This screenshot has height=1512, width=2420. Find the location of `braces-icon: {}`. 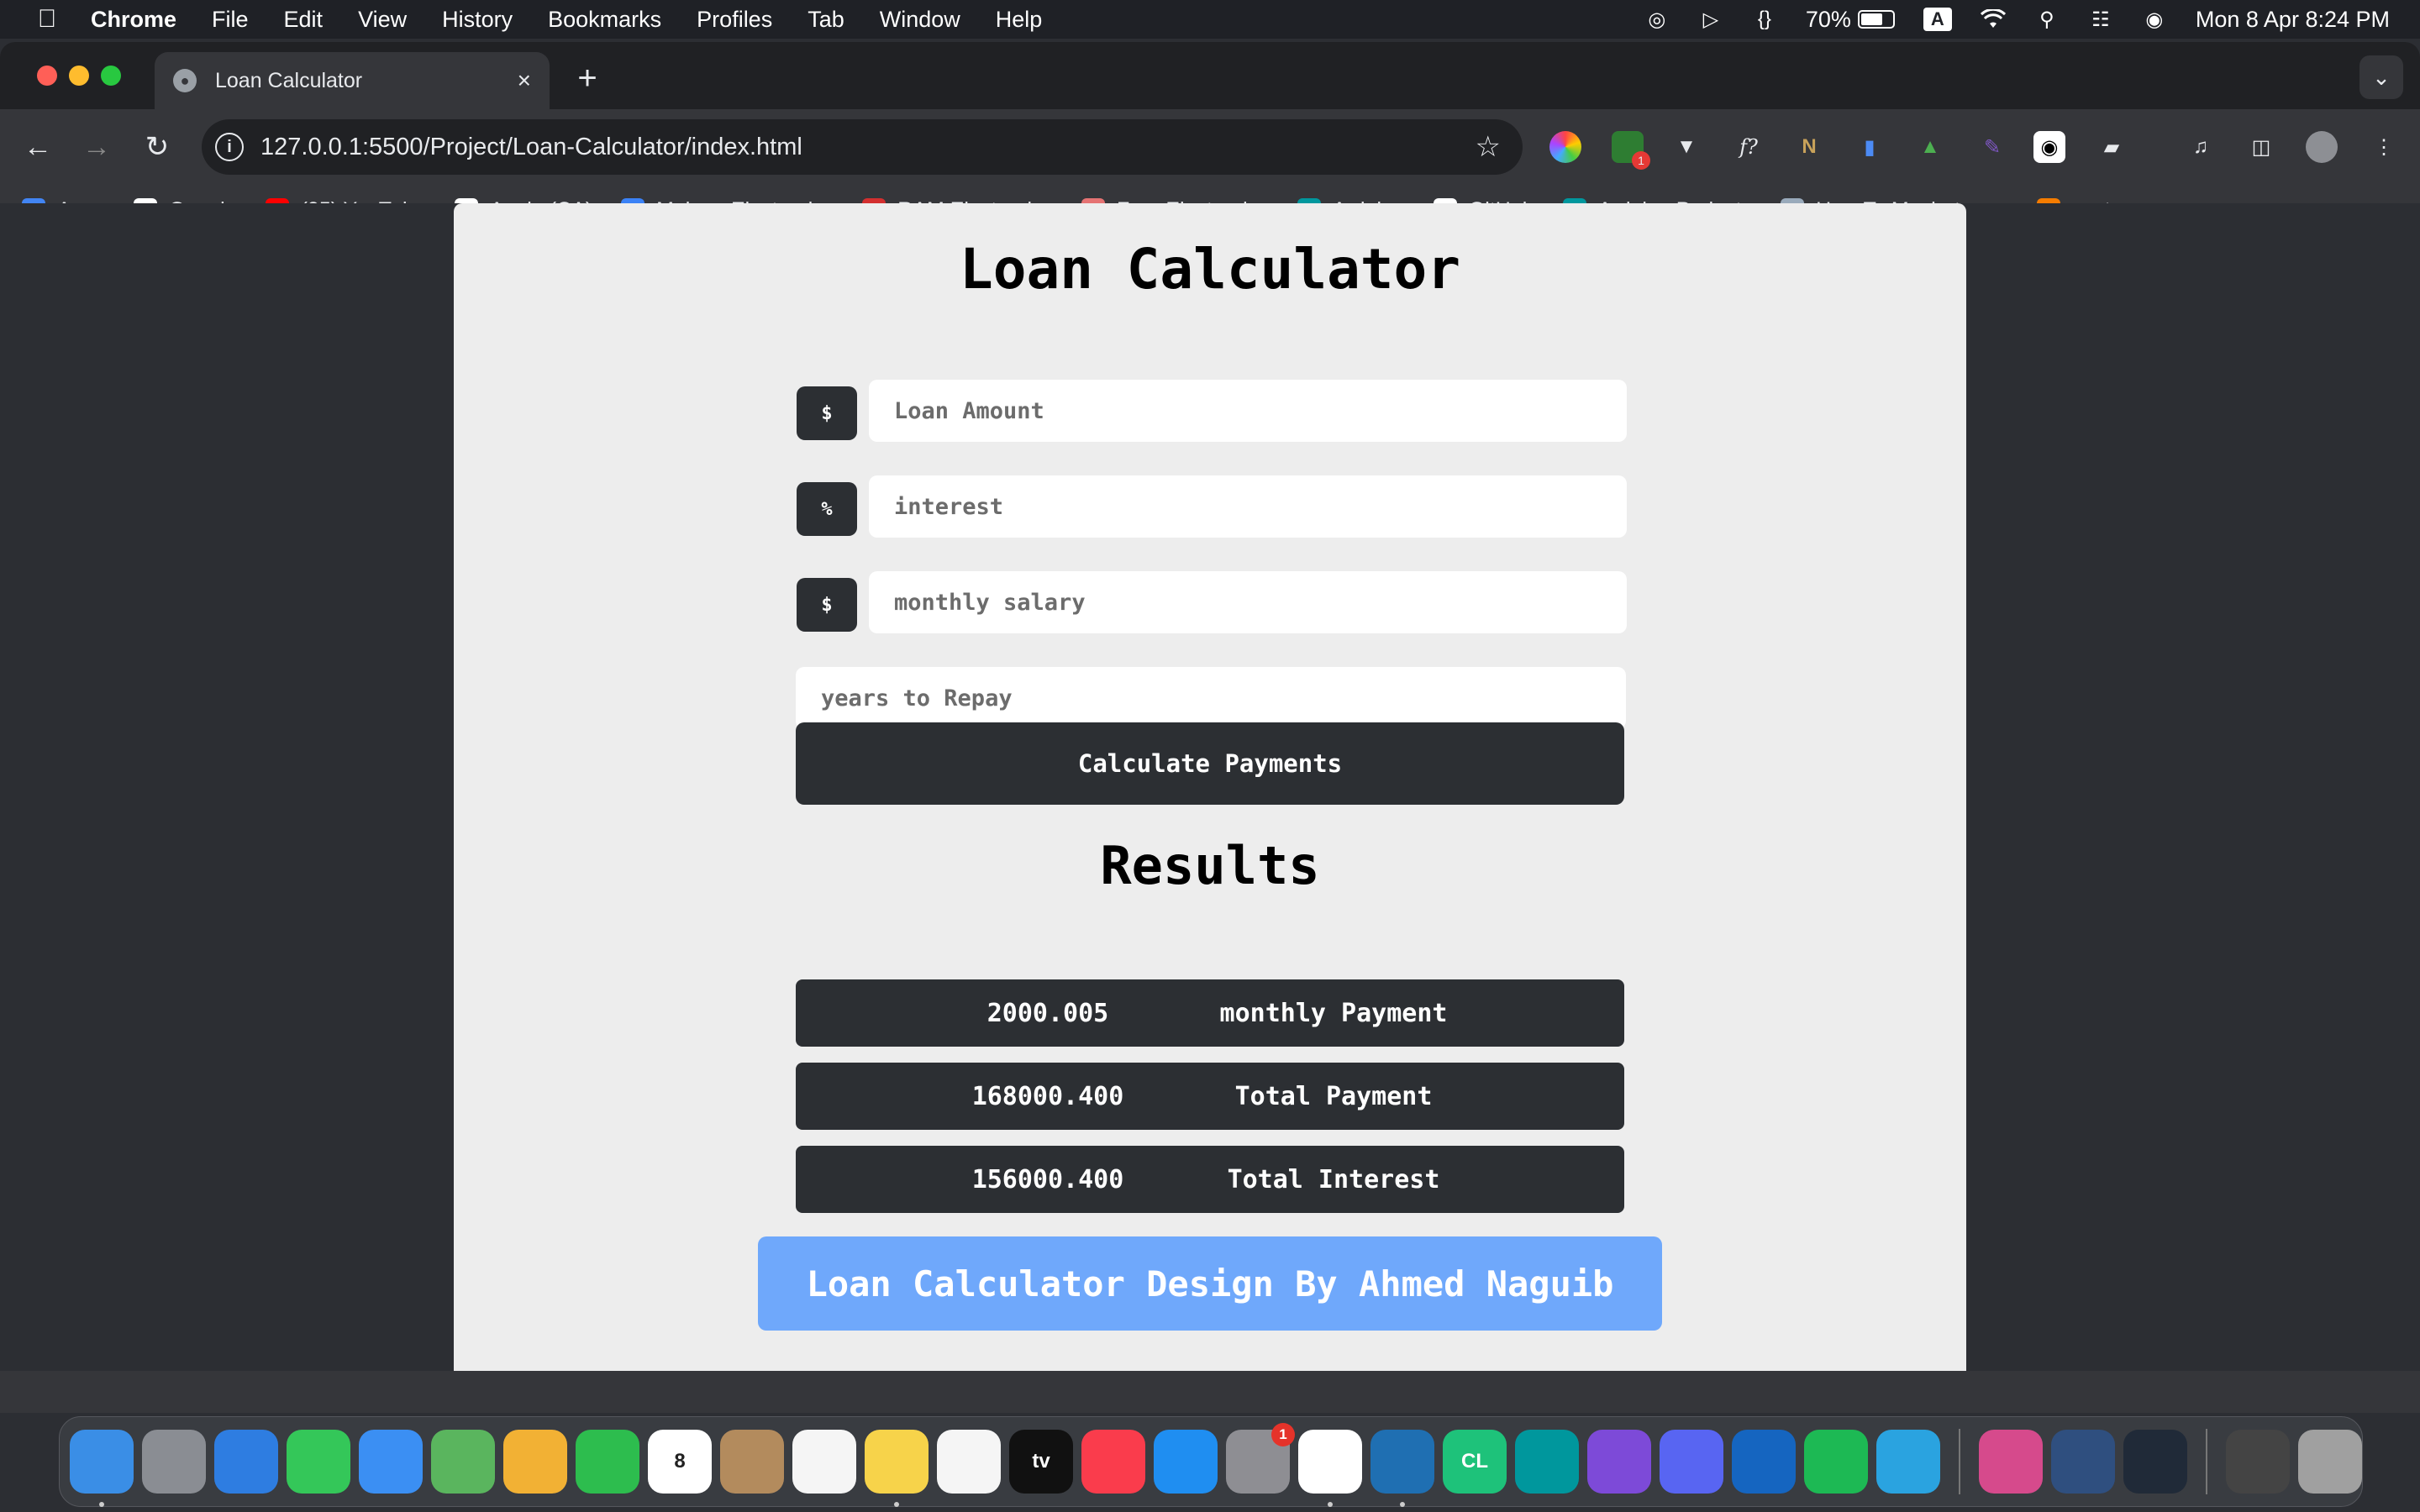

braces-icon: {} is located at coordinates (1764, 19).